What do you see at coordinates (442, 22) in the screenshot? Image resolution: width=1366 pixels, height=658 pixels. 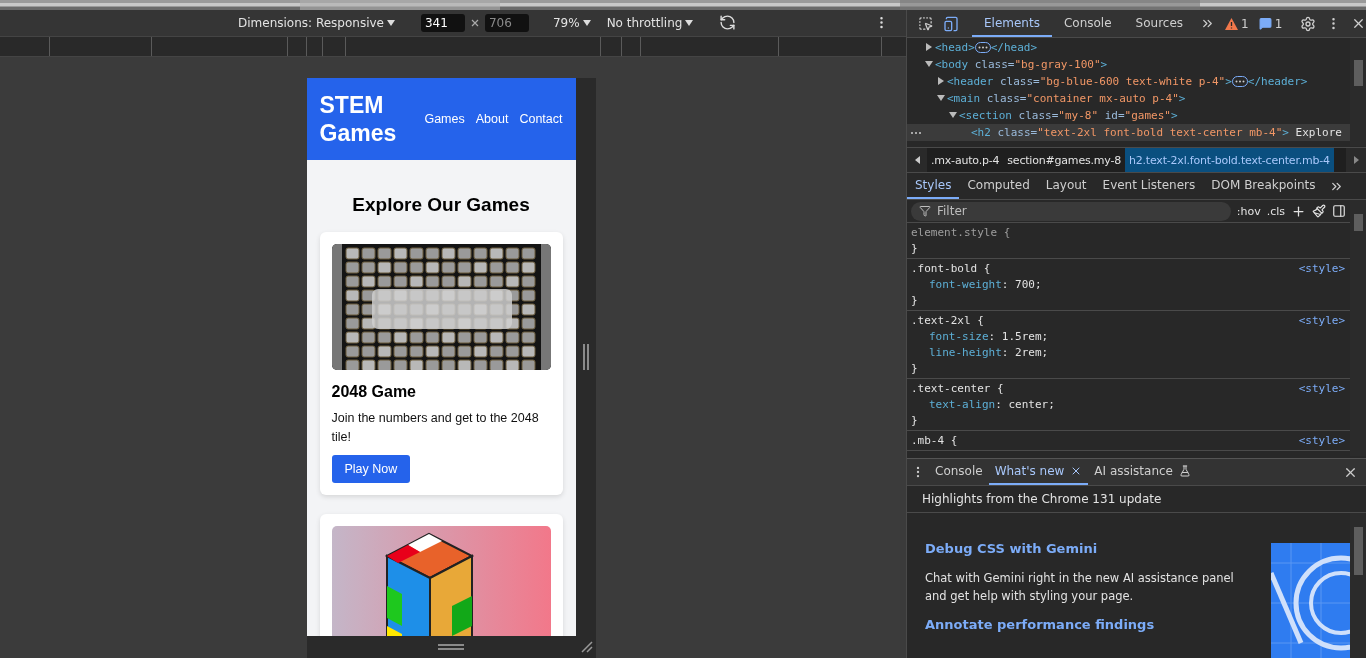 I see `width-field: 341` at bounding box center [442, 22].